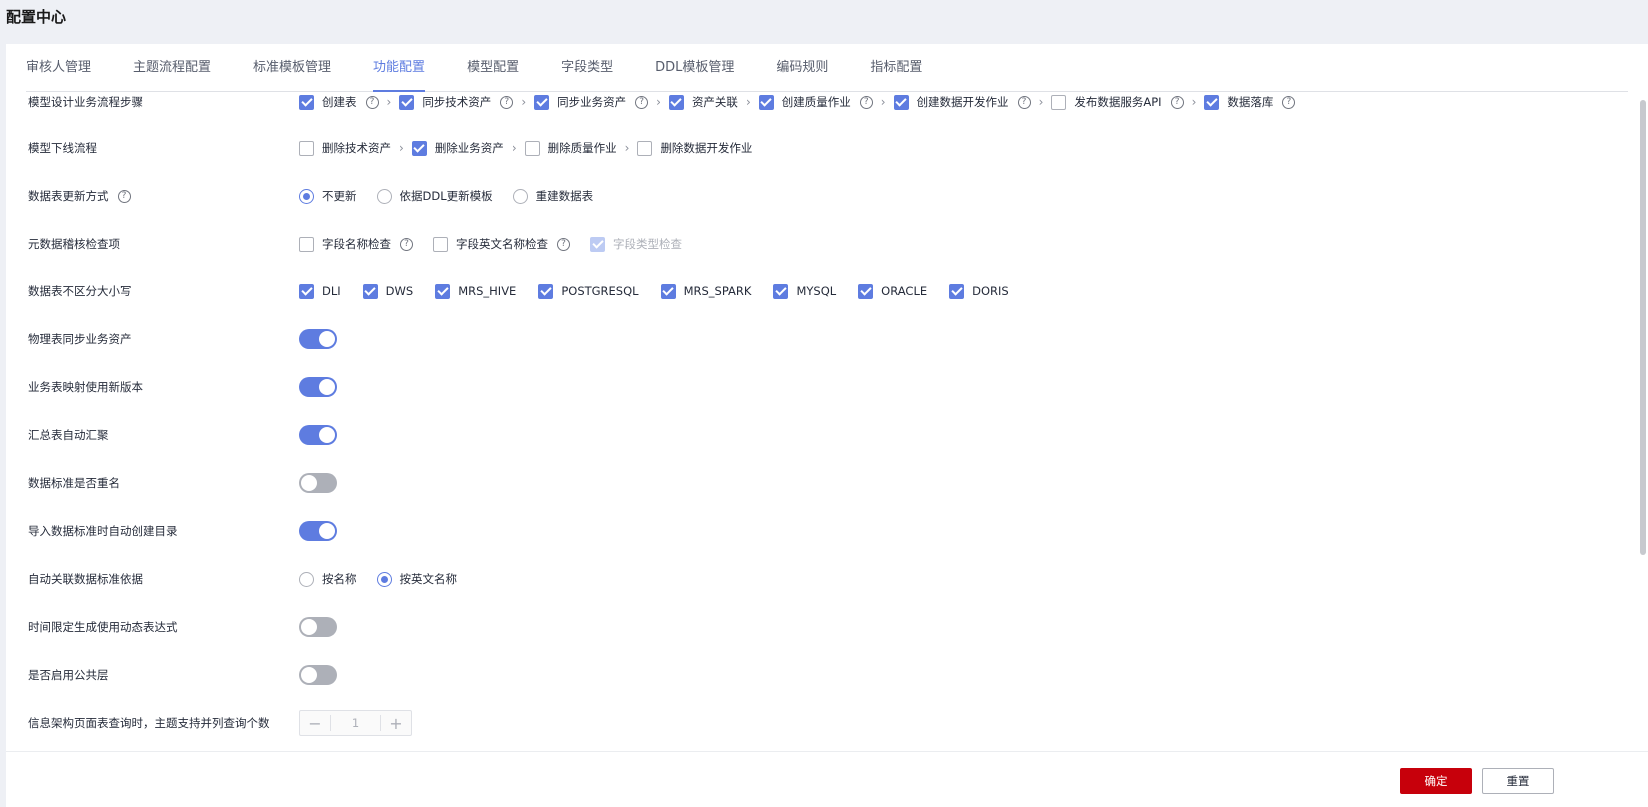  Describe the element at coordinates (552, 196) in the screenshot. I see `radio-rebuild-table: 重建数据表` at that location.